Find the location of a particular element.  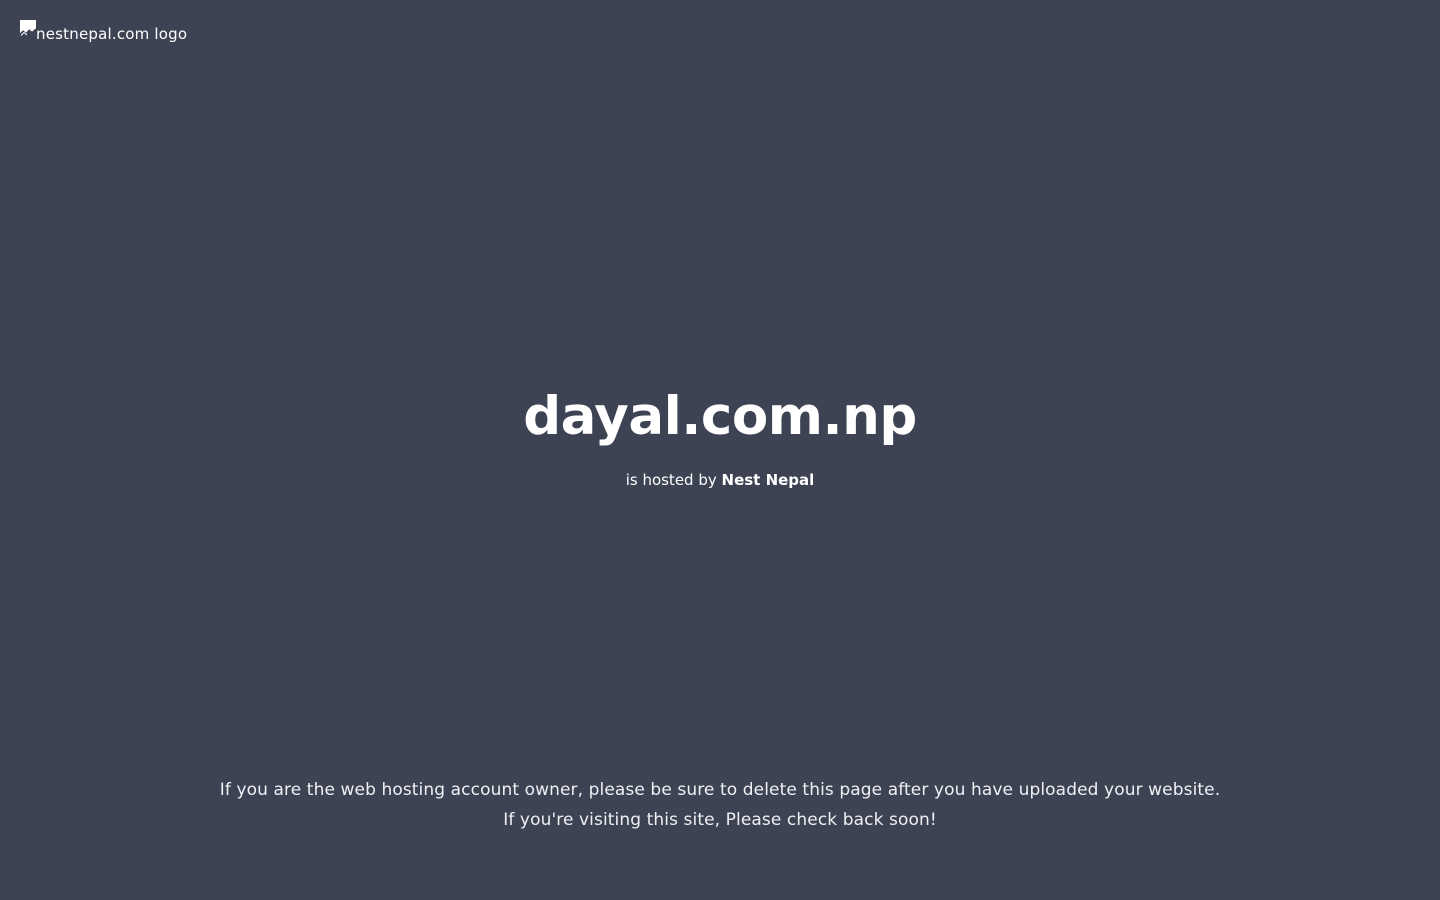

logo-alt-text: nestnepal.com logo is located at coordinates (112, 34).